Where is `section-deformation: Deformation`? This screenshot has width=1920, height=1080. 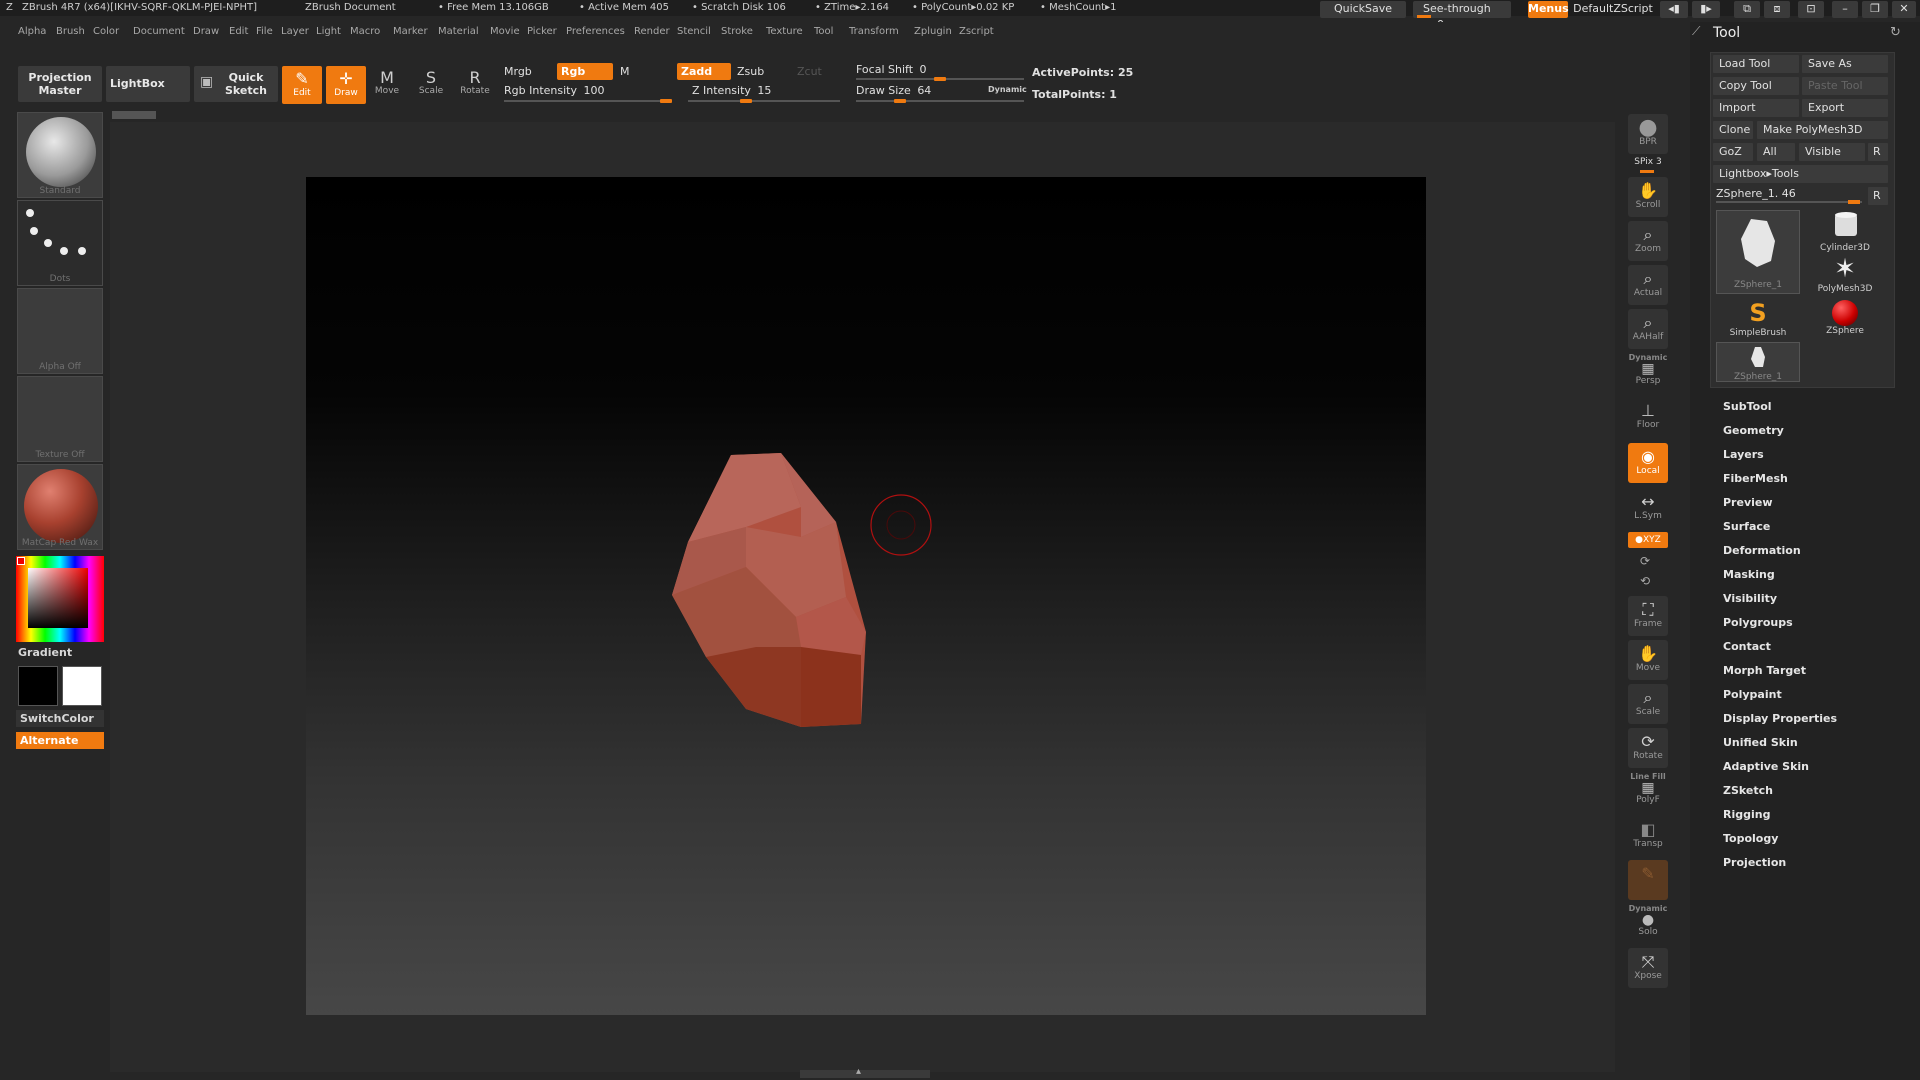 section-deformation: Deformation is located at coordinates (1762, 550).